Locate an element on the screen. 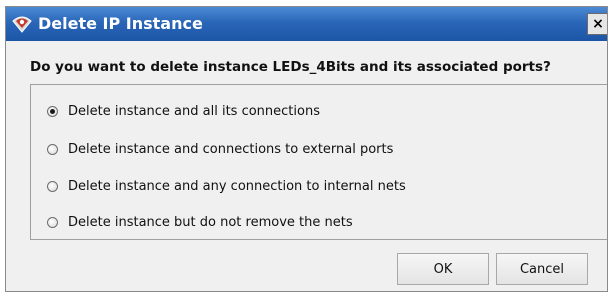 This screenshot has height=297, width=608. option-delete-all-connections: Delete instance and all its connections is located at coordinates (183, 111).